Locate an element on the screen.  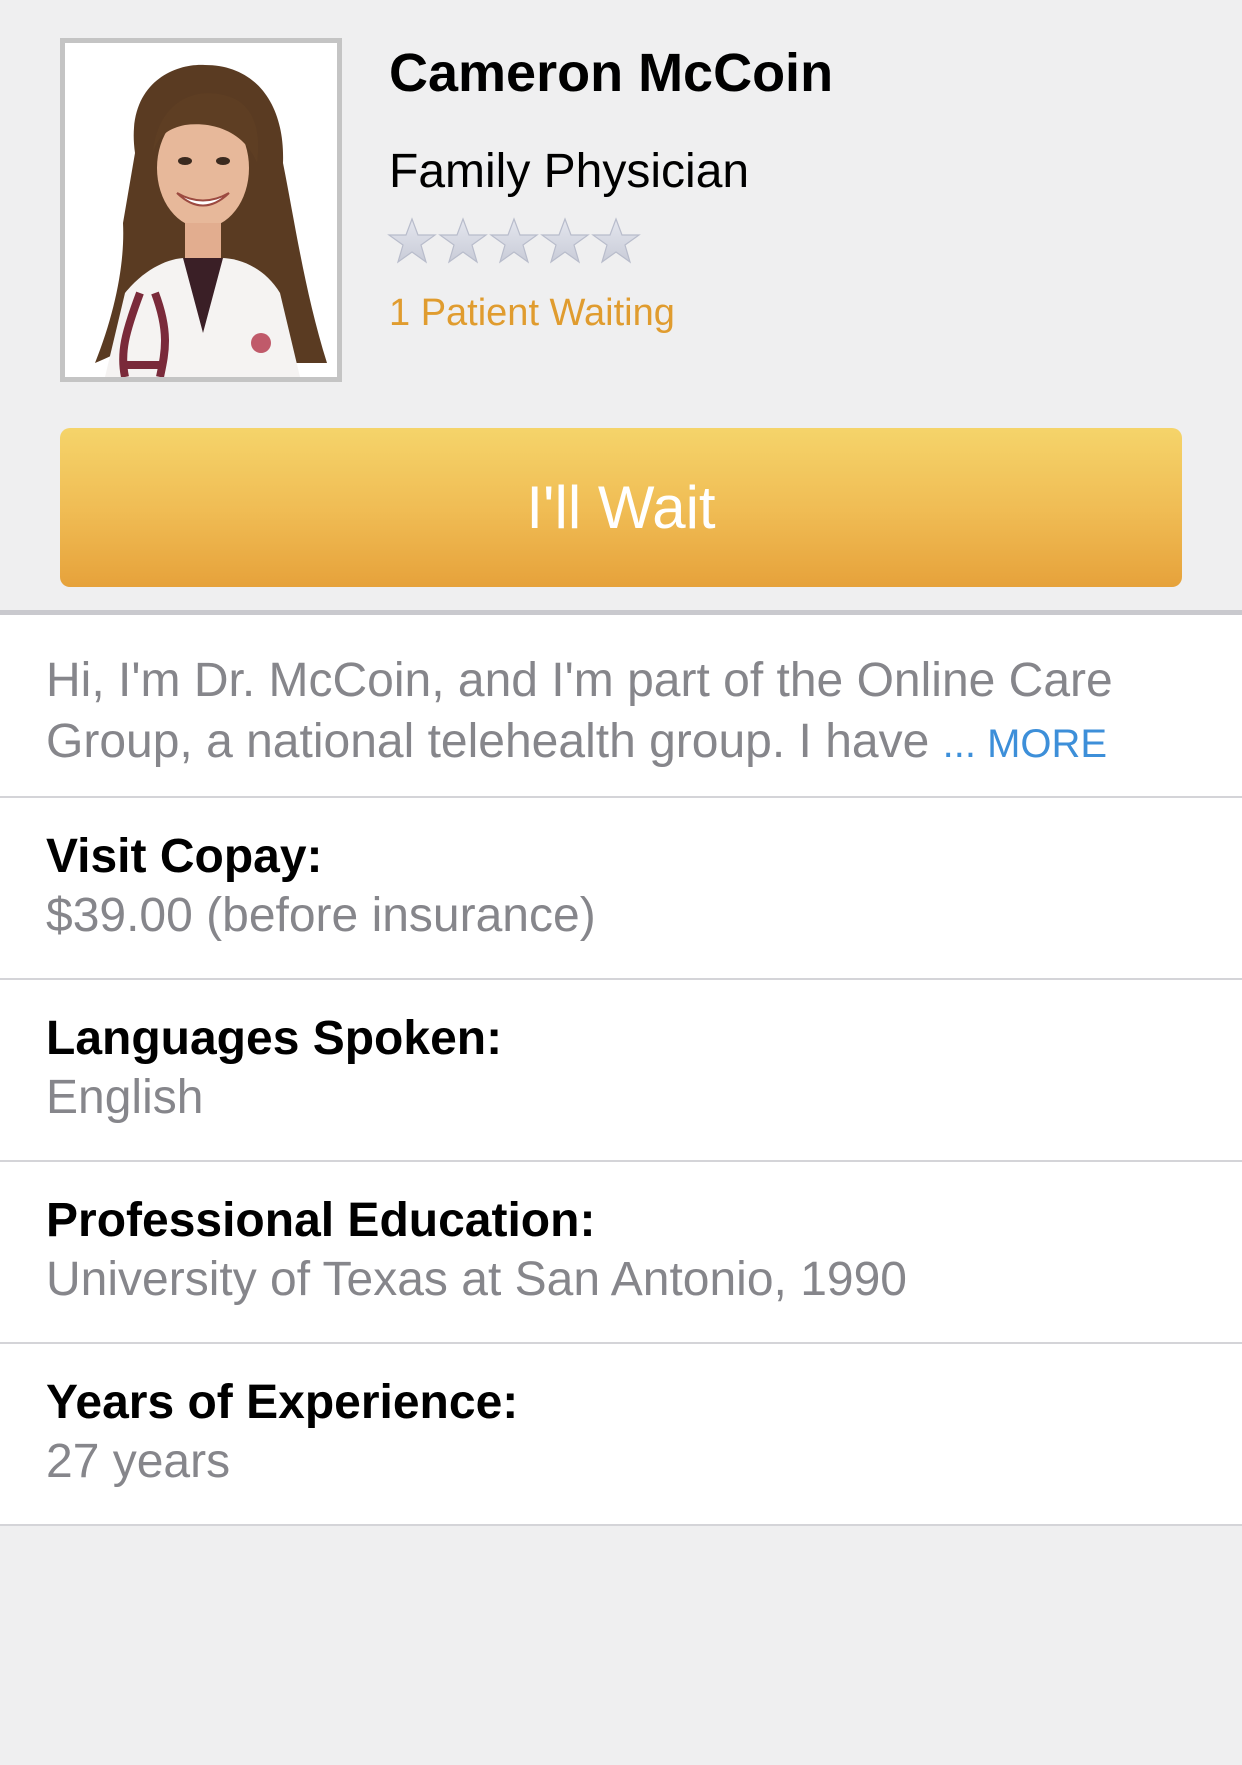
detail-label: Visit Copay: is located at coordinates (184, 856).